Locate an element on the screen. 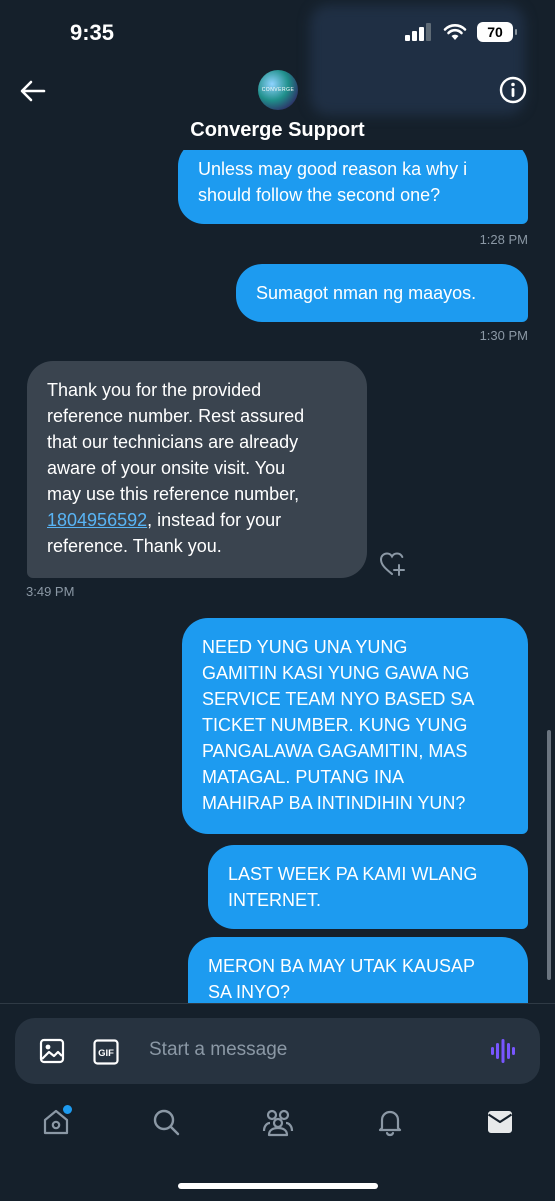 The image size is (555, 1201). gif-label: GIF is located at coordinates (106, 1053).